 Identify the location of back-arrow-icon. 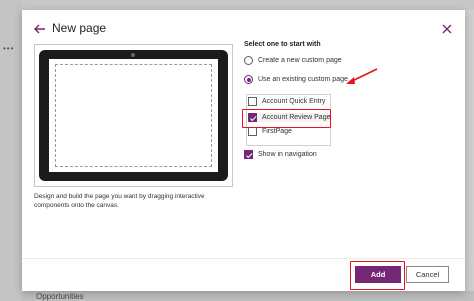
(39, 29).